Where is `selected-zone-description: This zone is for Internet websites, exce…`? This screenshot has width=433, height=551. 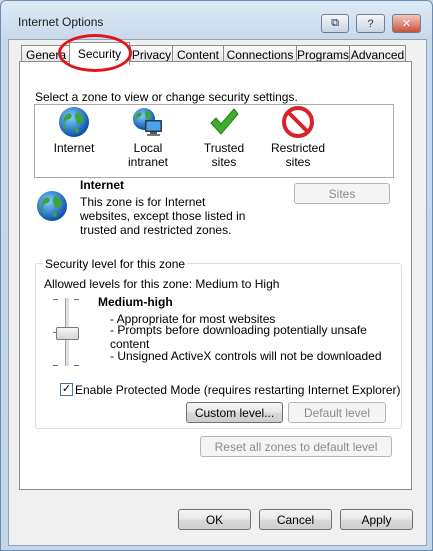
selected-zone-description: This zone is for Internet websites, exce… is located at coordinates (163, 216).